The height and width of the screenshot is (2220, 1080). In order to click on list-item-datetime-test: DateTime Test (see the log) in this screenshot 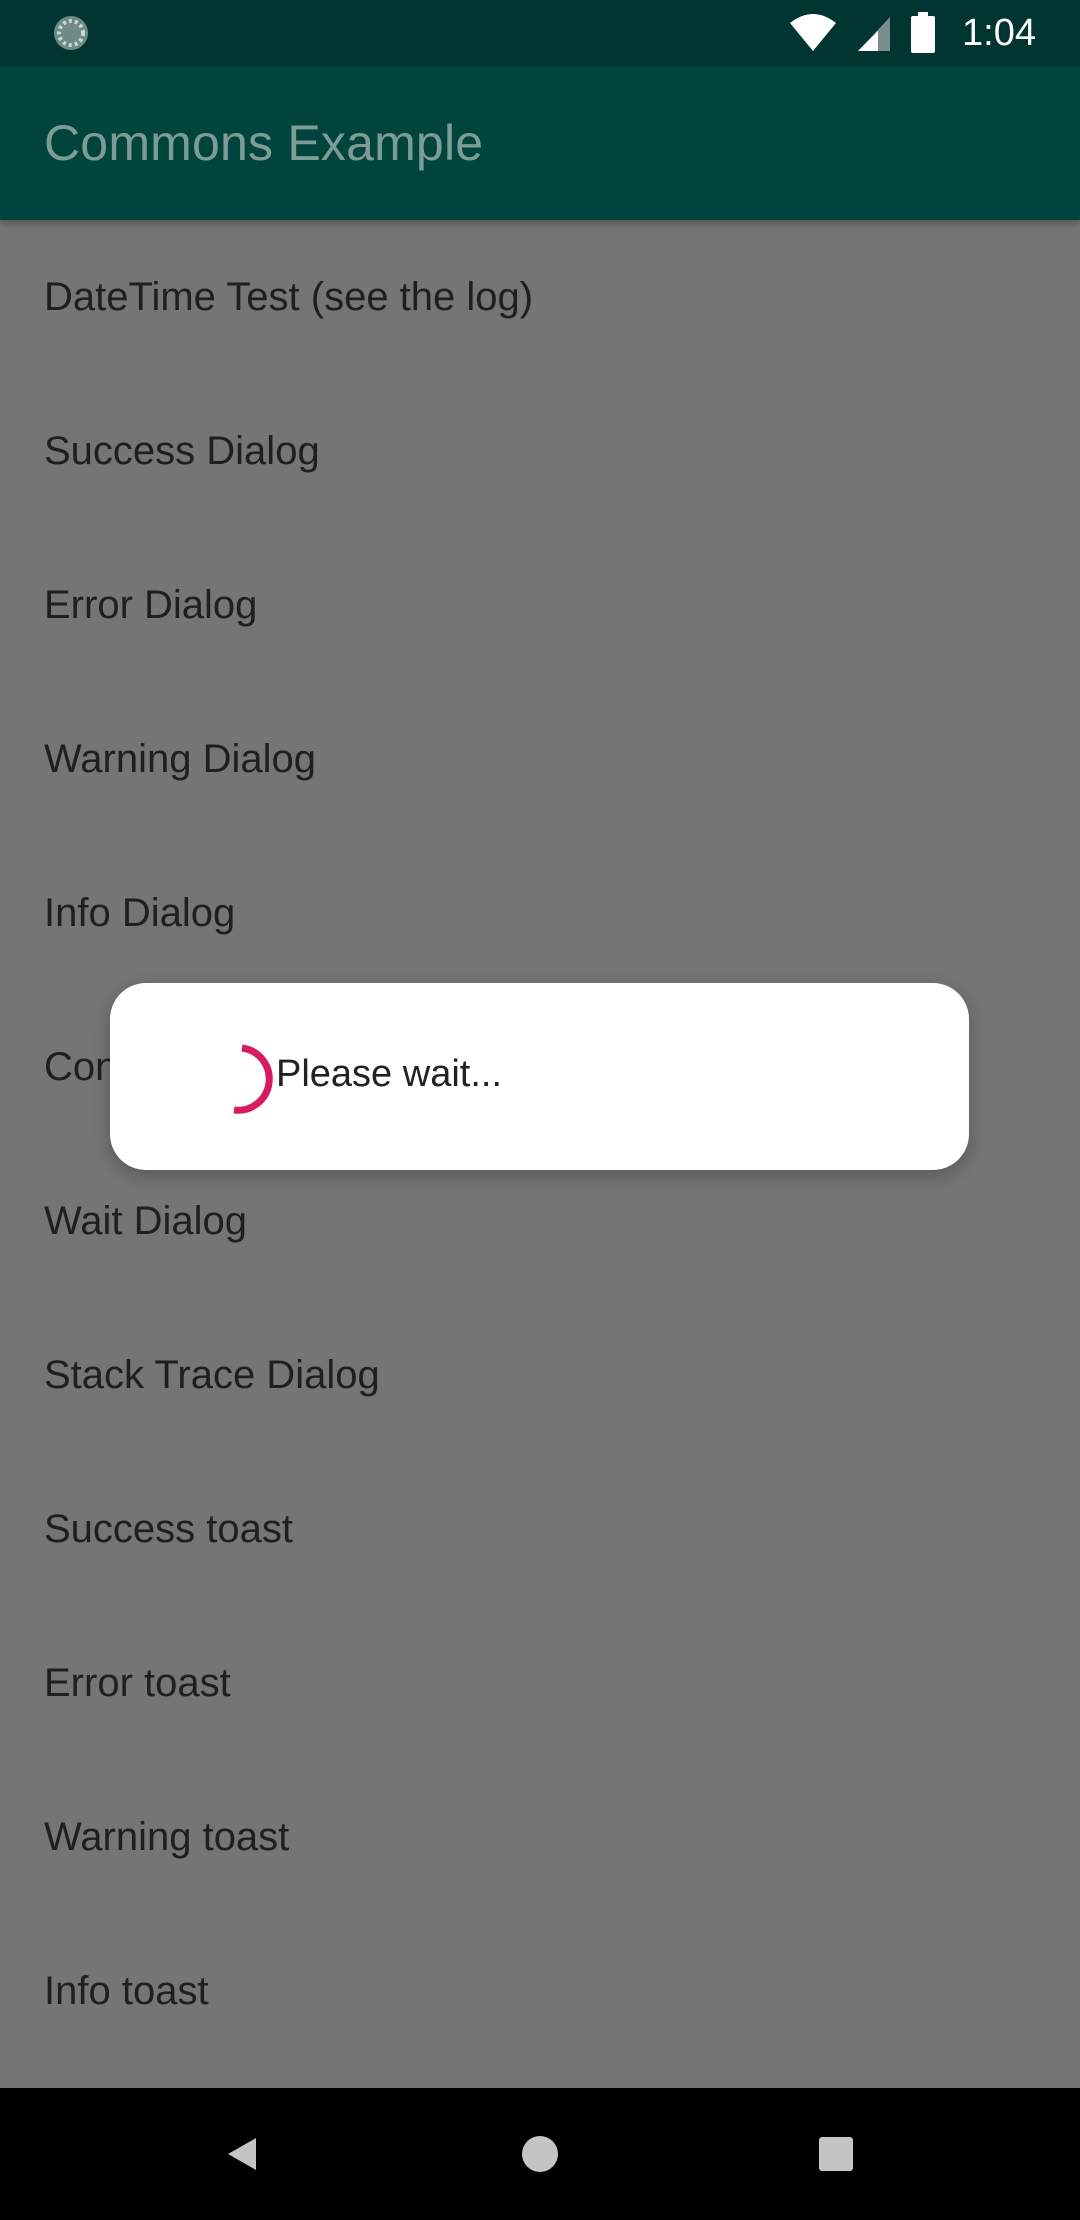, I will do `click(540, 297)`.